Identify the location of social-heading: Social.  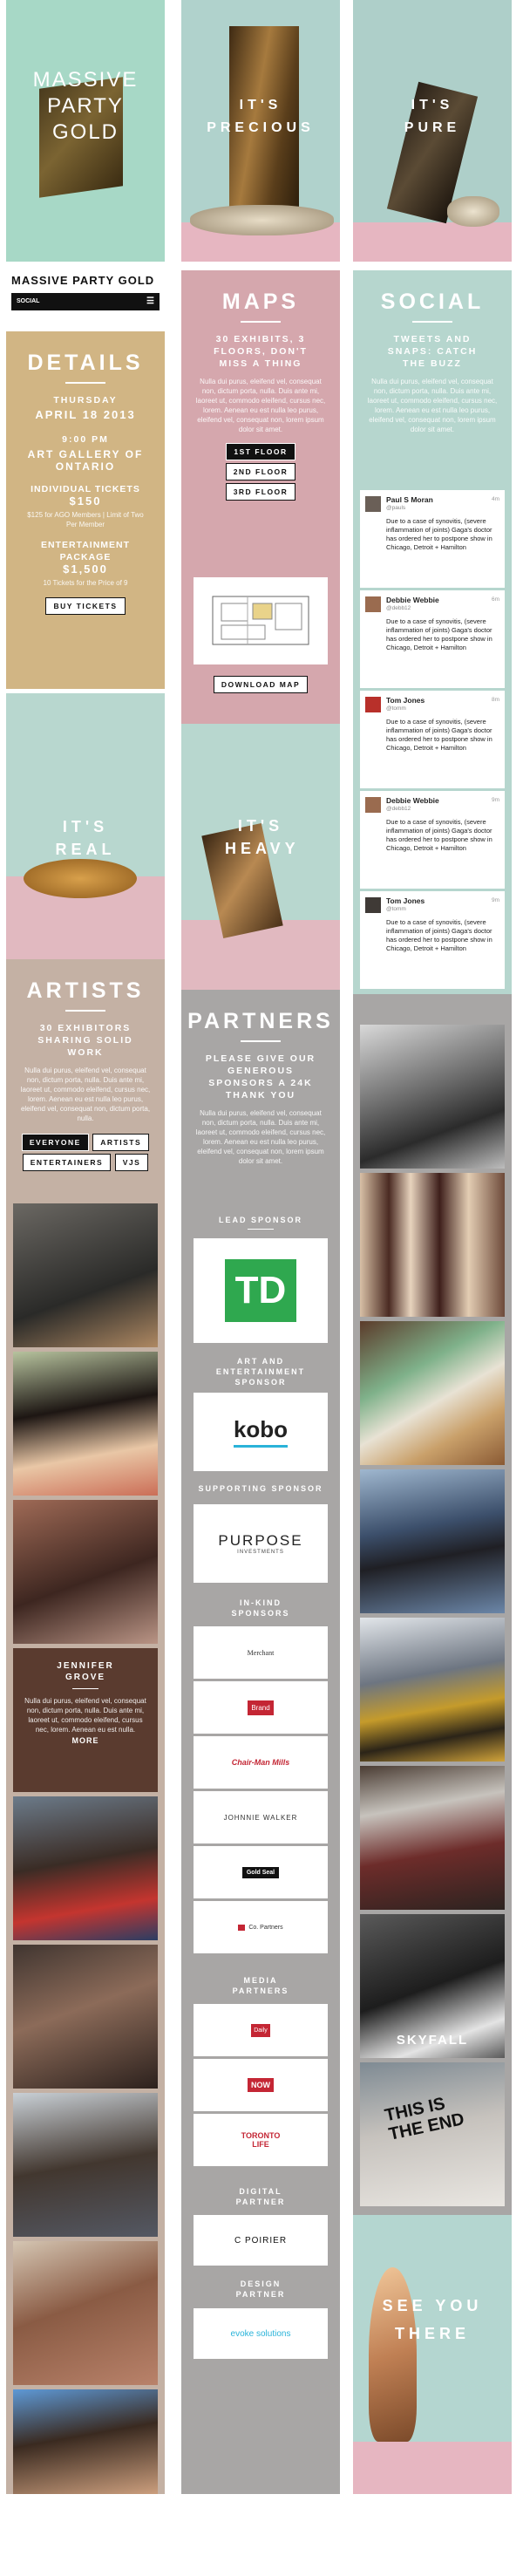
(432, 302).